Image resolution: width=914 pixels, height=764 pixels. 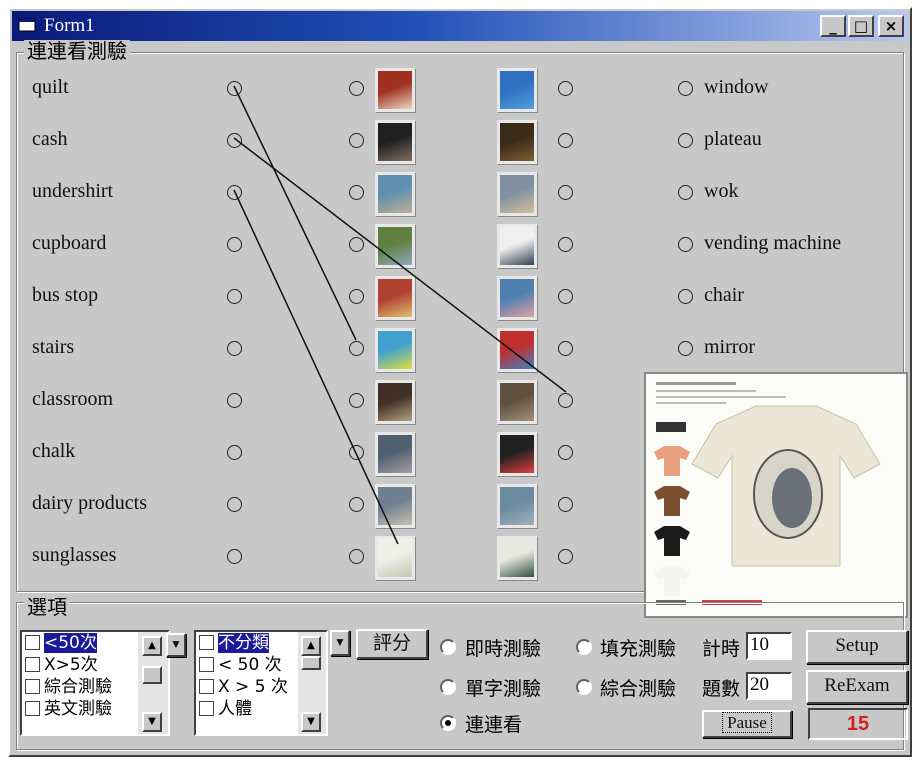 I want to click on list1-scroll-up-icon: ▲, so click(x=152, y=646).